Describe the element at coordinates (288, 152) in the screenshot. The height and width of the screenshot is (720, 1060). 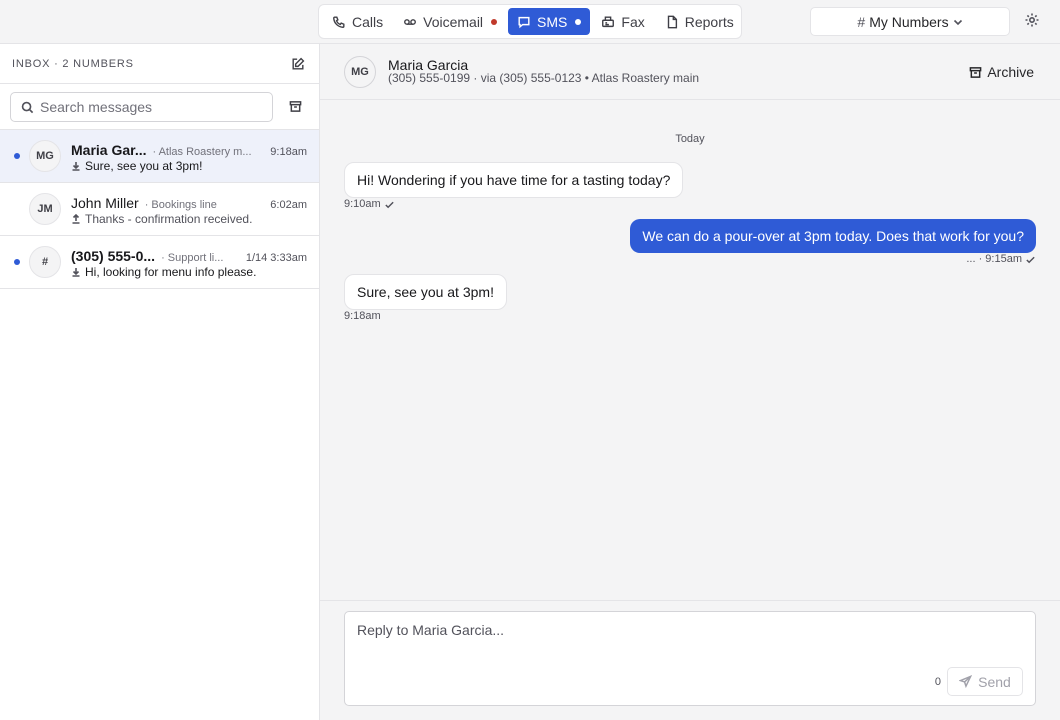
I see `conversation-time: 9:18am` at that location.